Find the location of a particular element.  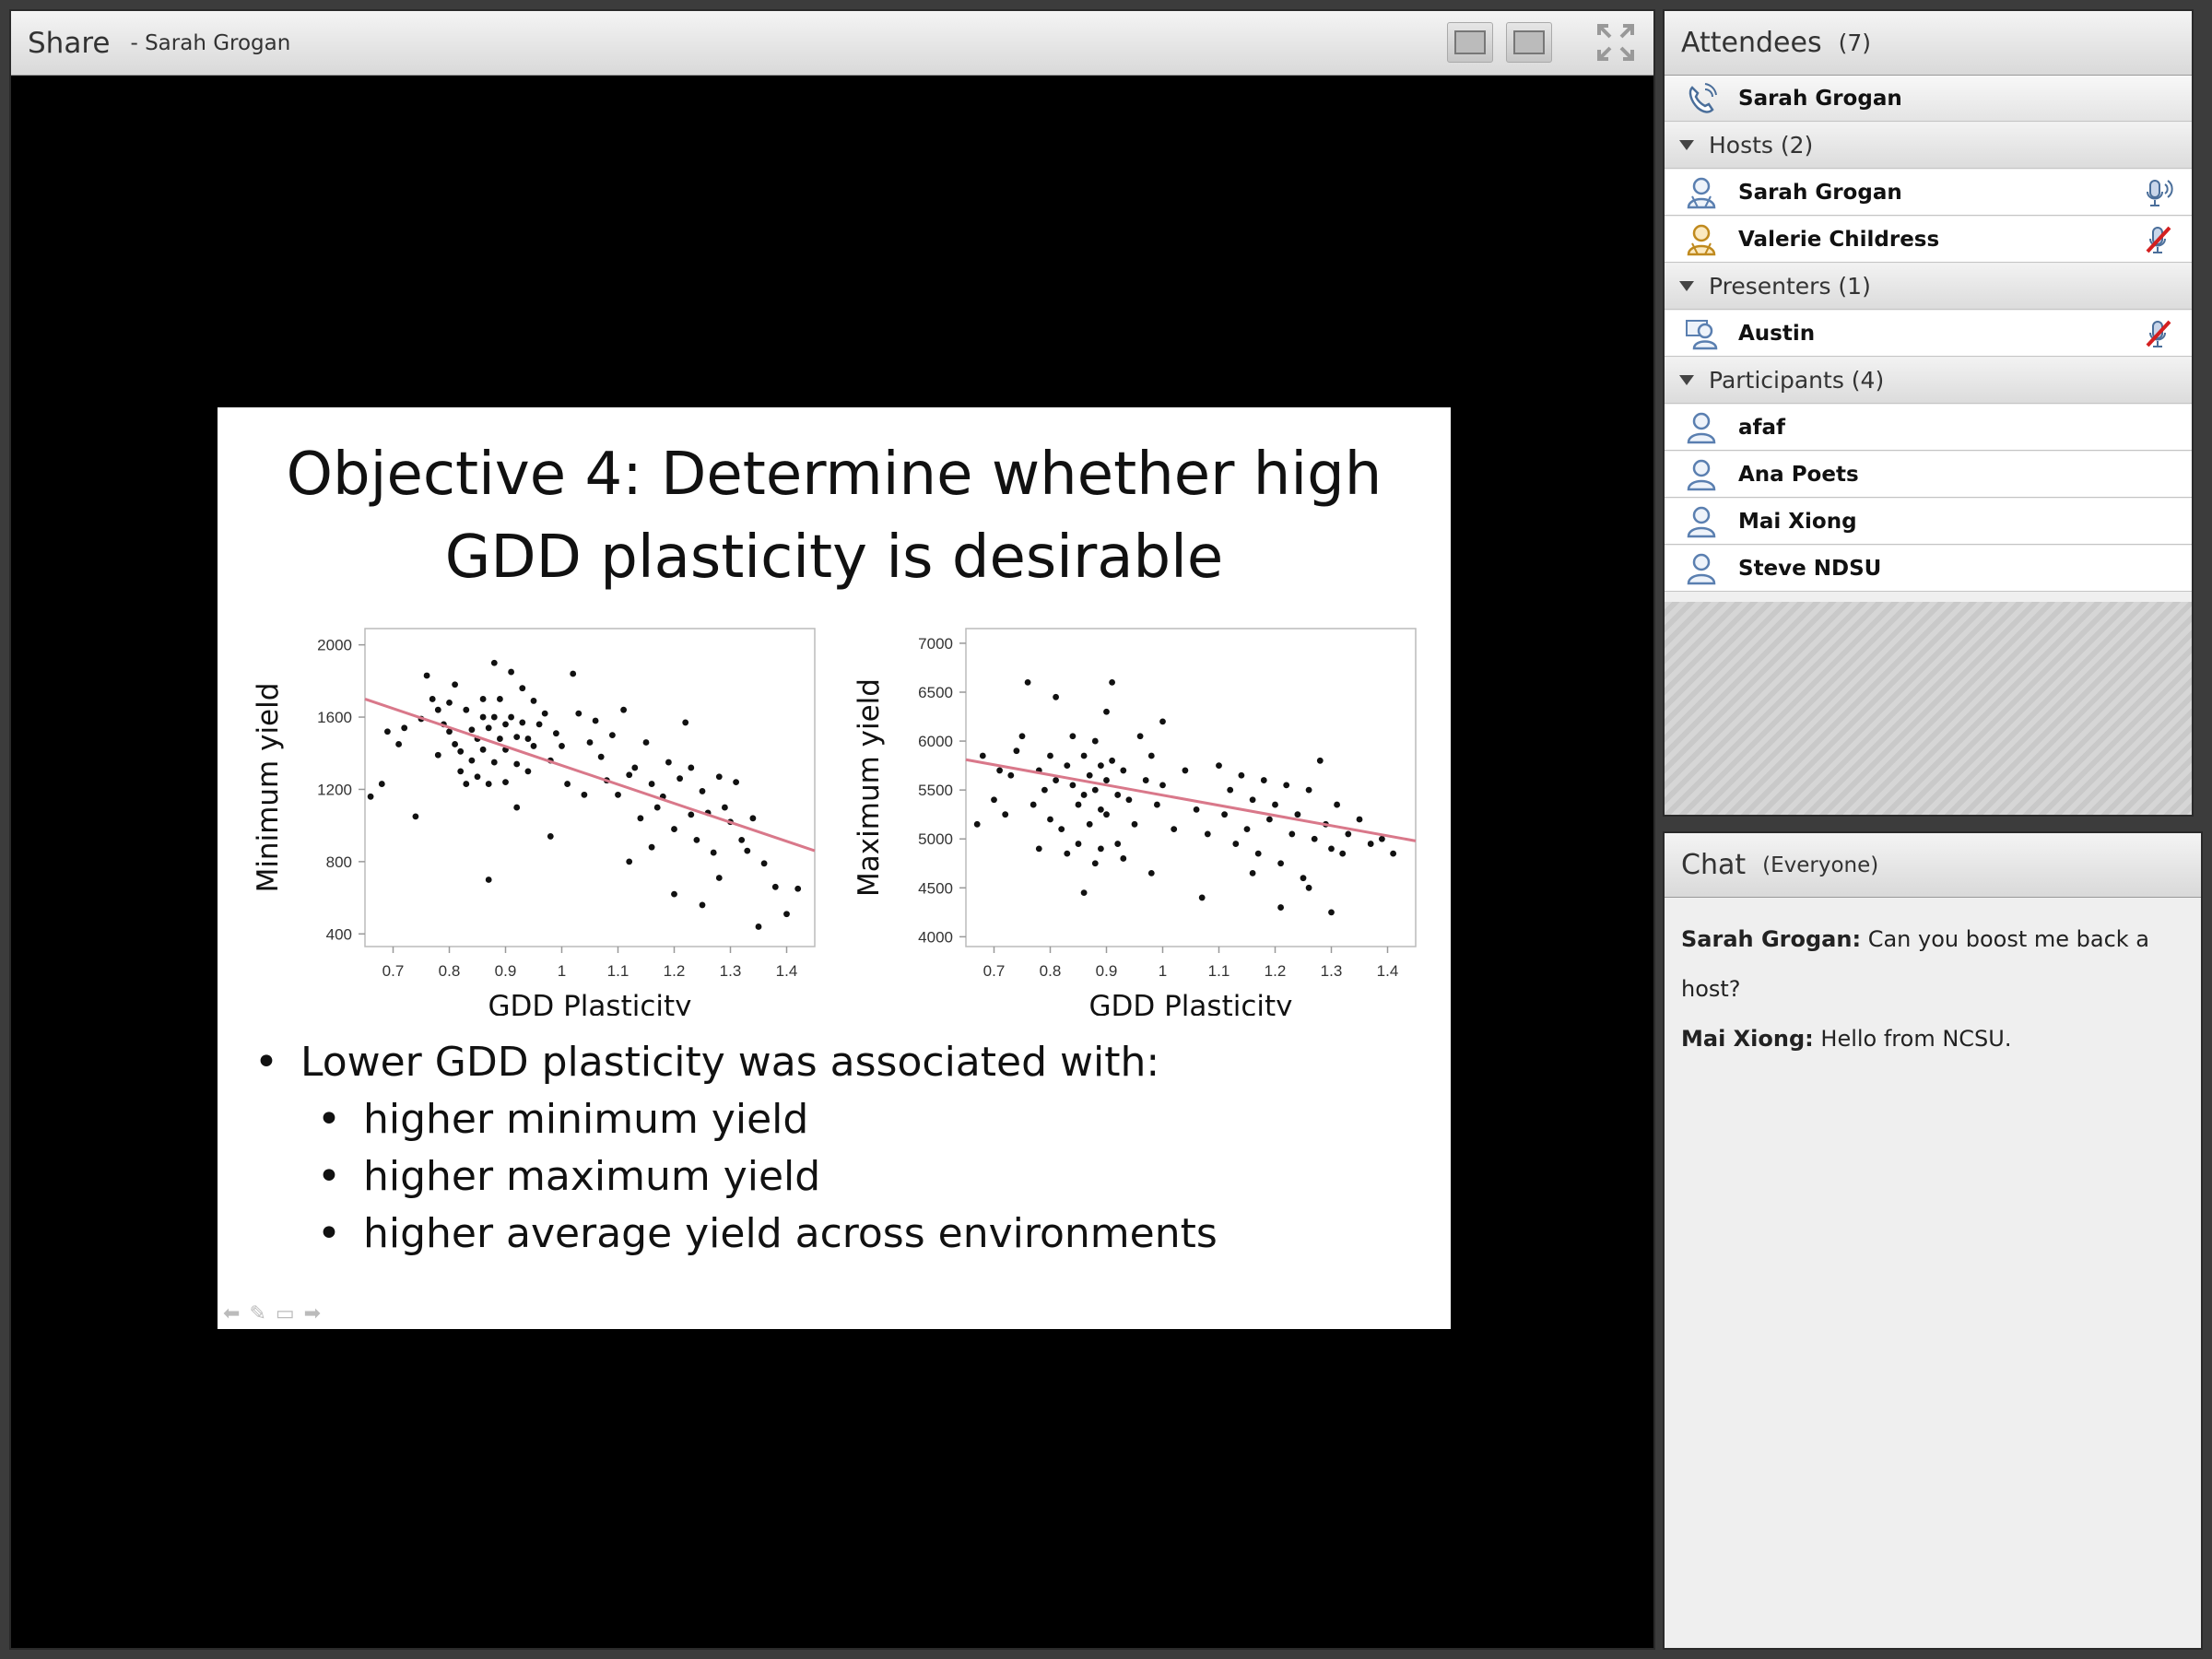

prev-slide-icon: ⬅ is located at coordinates (231, 1313).